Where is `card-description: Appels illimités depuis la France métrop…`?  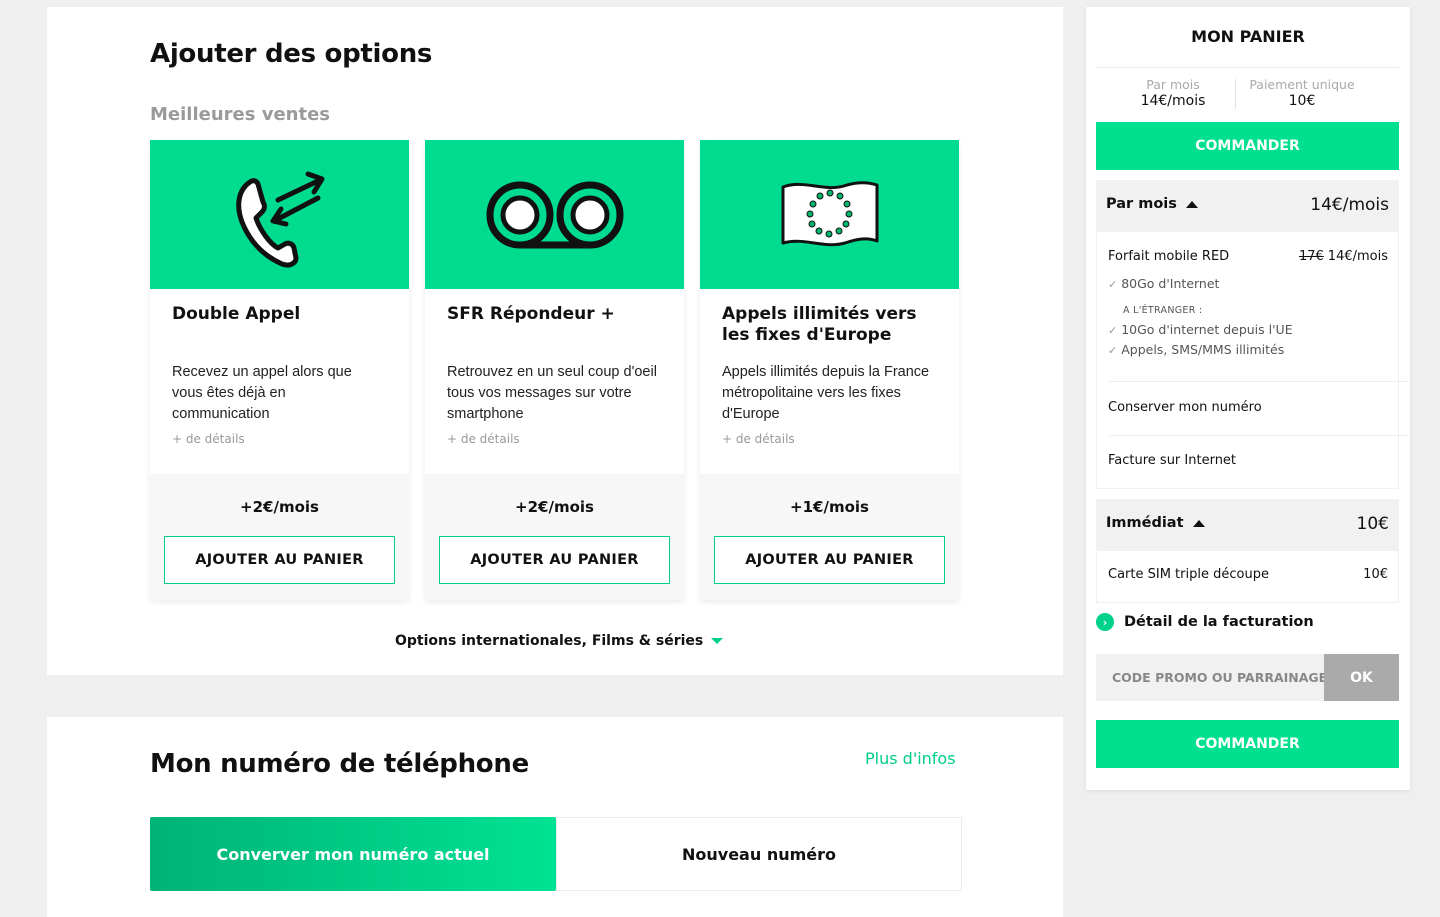
card-description: Appels illimités depuis la France métrop… is located at coordinates (826, 393).